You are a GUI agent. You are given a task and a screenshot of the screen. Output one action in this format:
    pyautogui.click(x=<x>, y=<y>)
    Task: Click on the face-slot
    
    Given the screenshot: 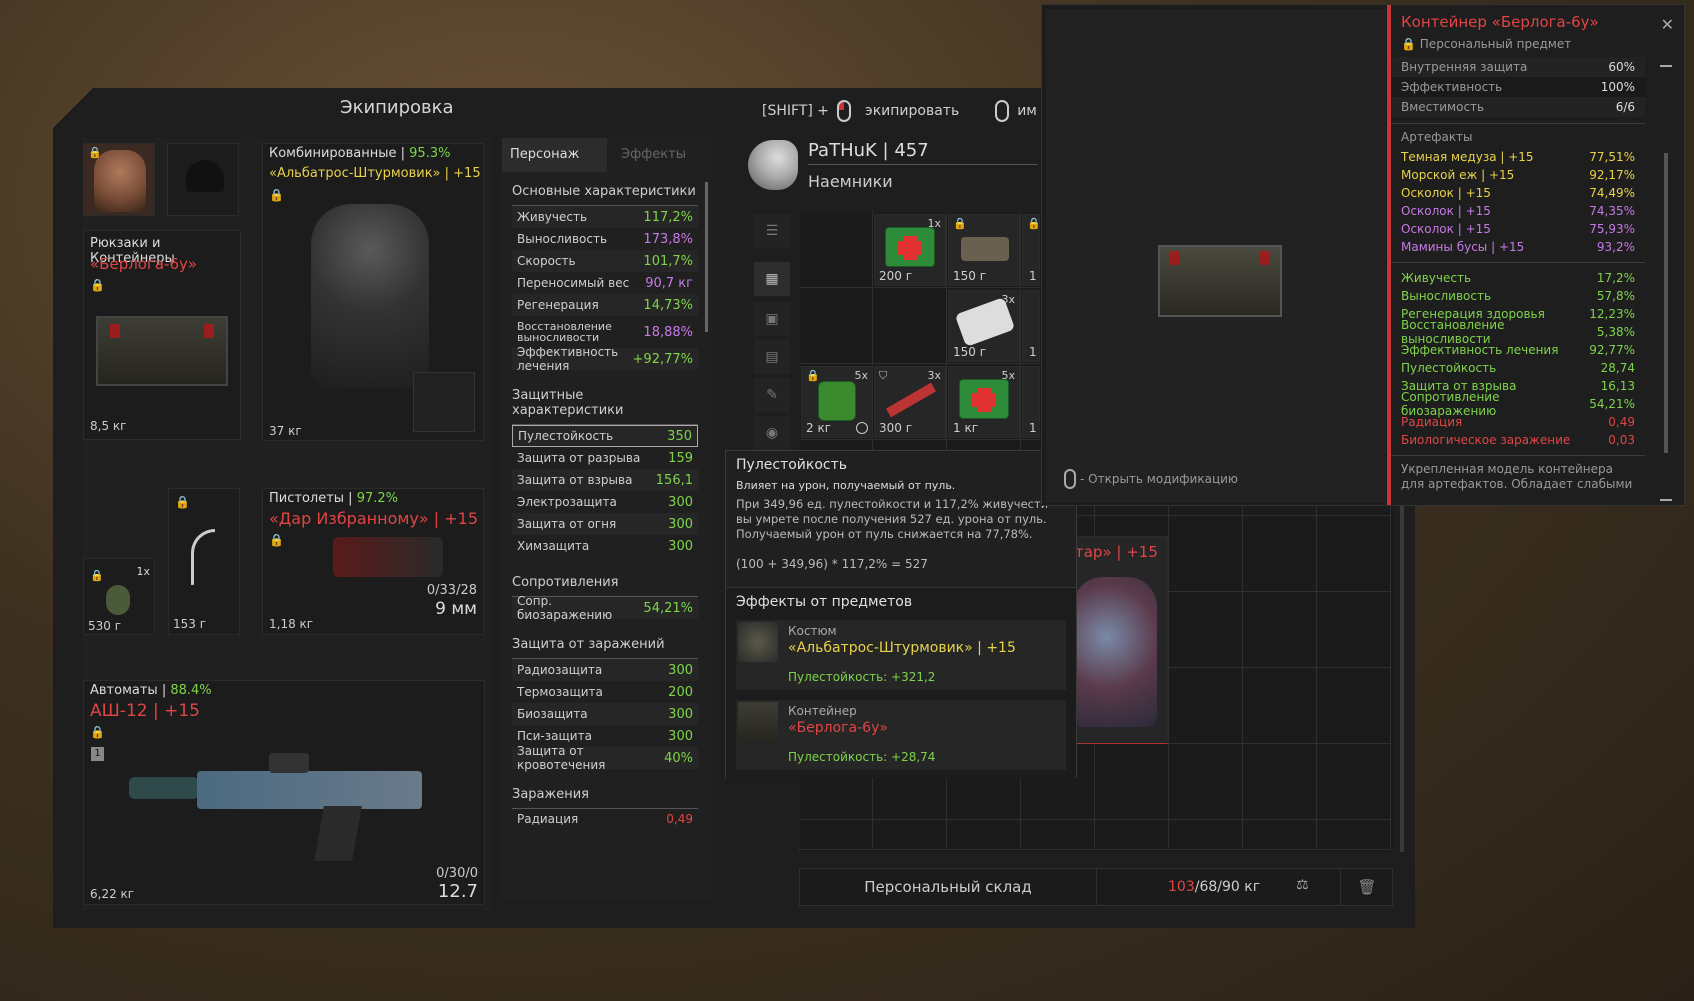 What is the action you would take?
    pyautogui.click(x=119, y=179)
    